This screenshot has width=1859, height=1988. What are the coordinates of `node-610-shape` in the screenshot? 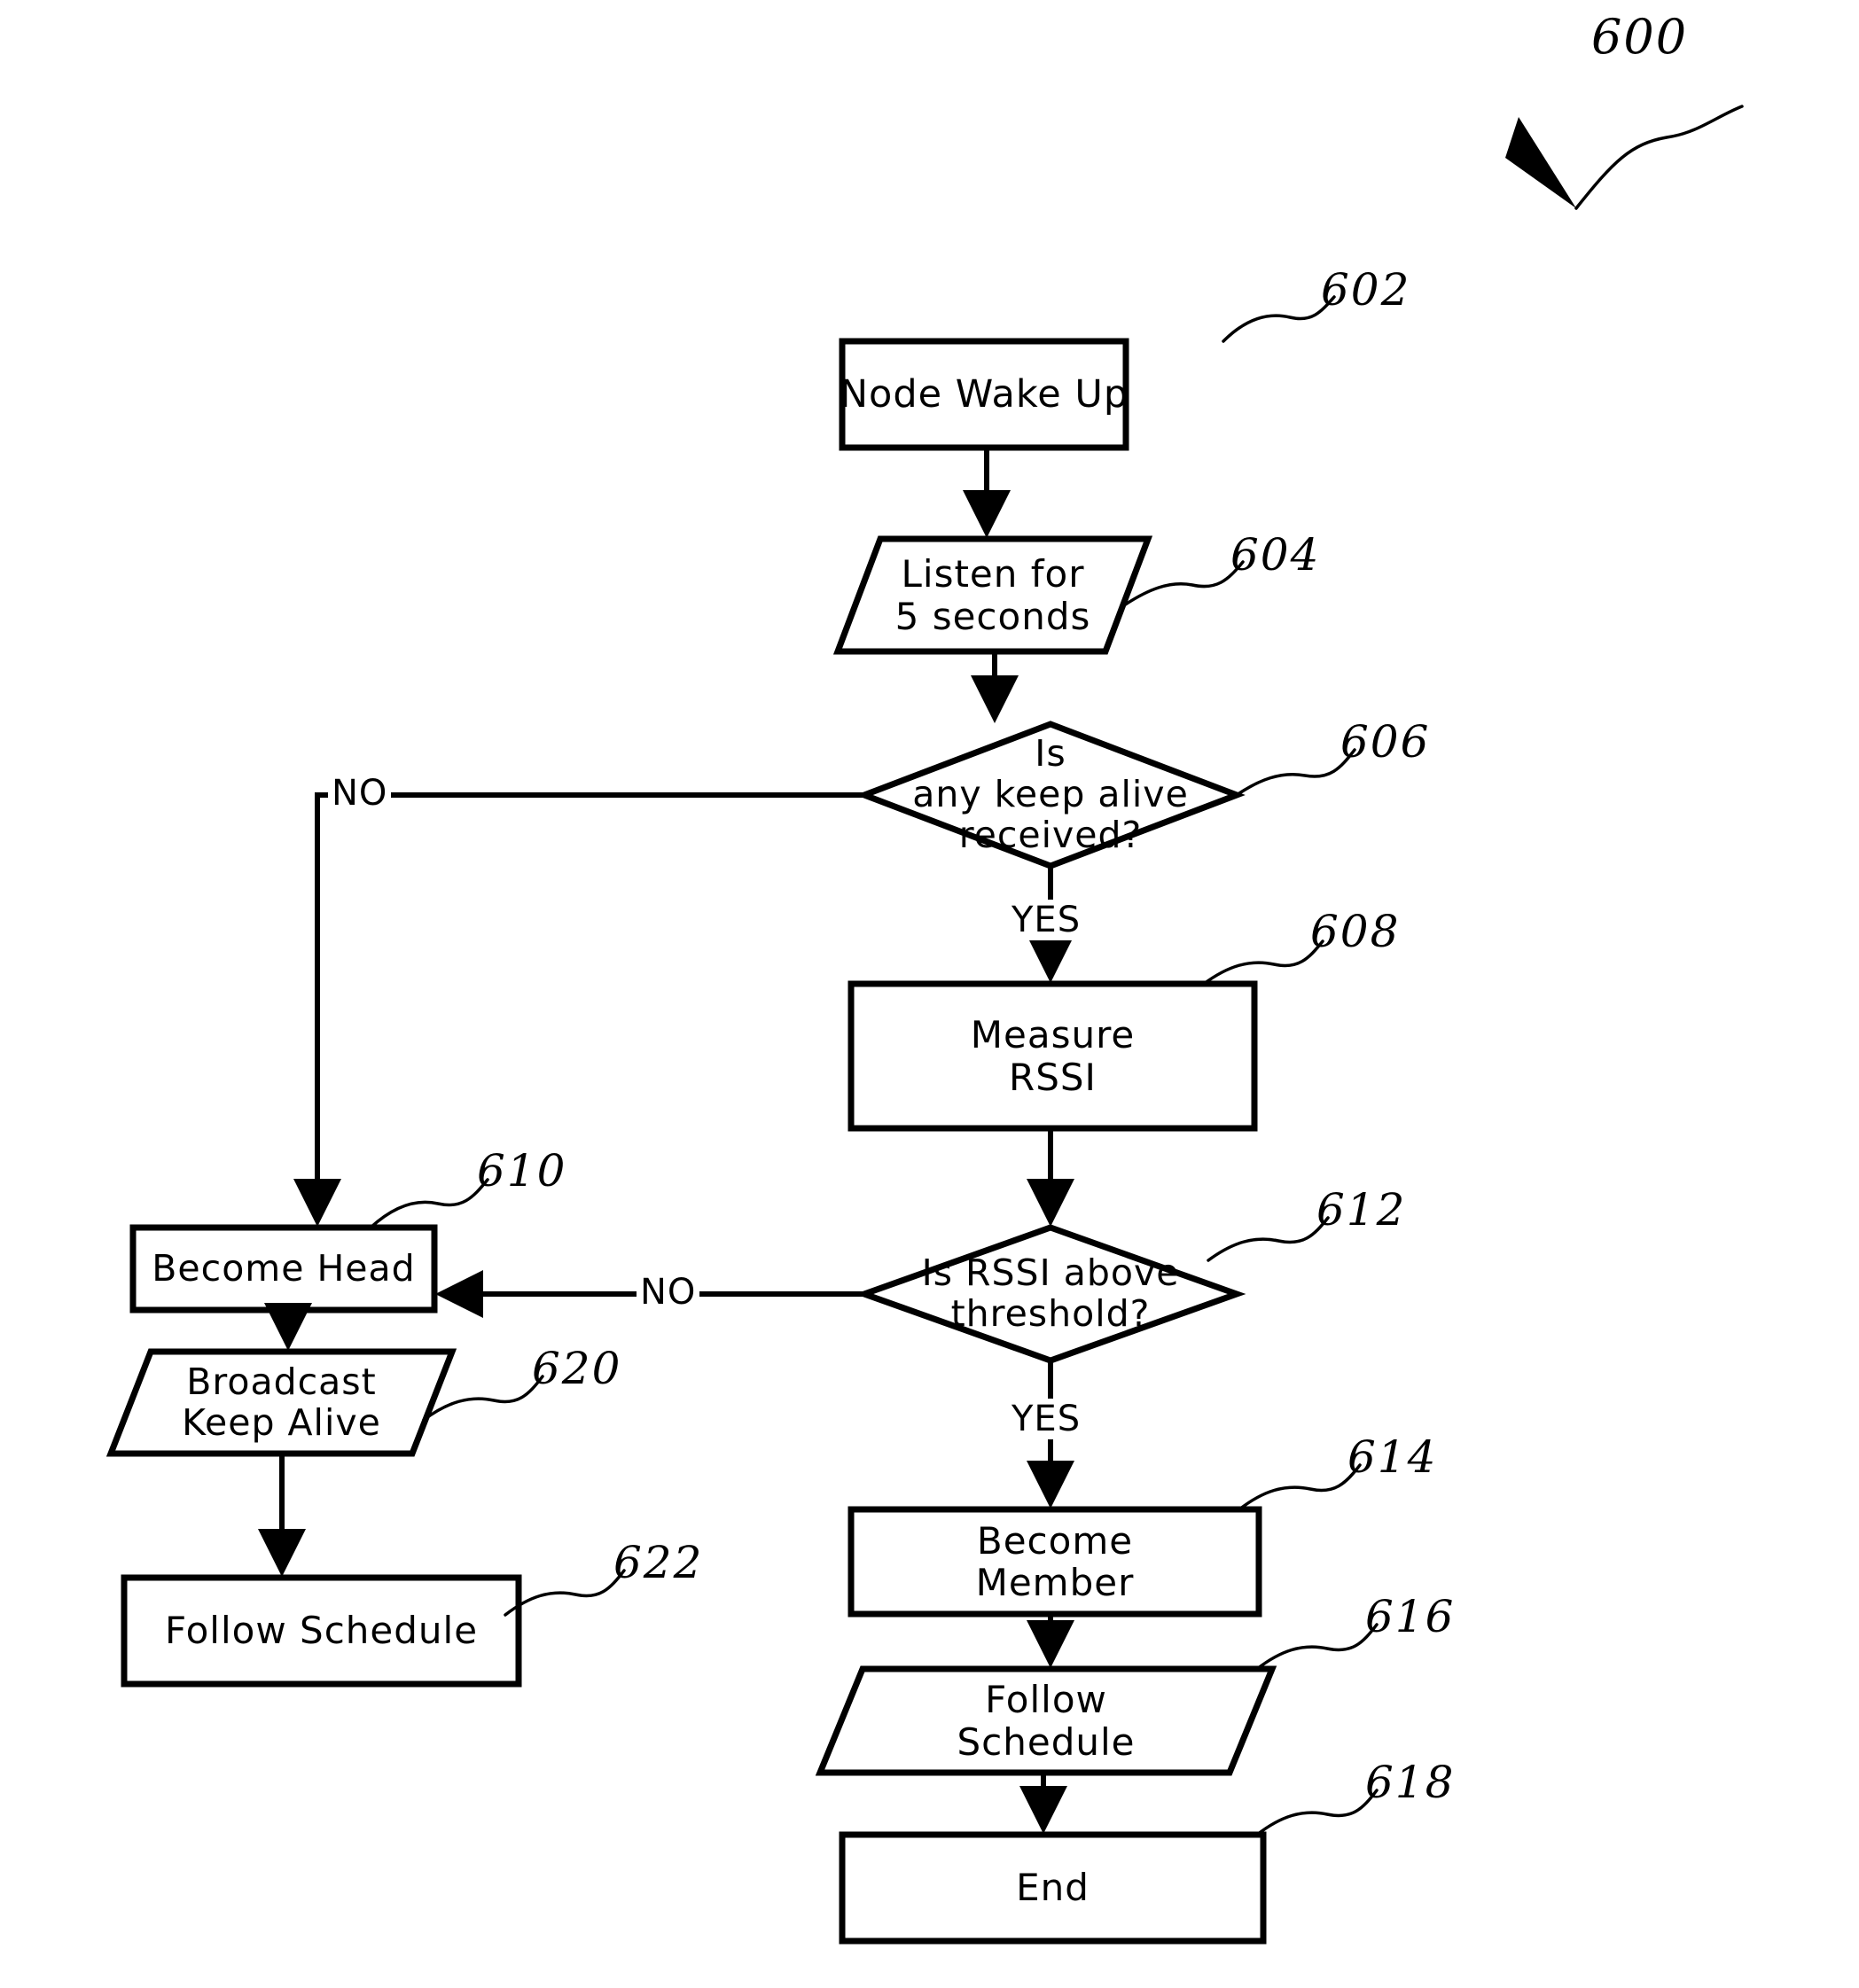 It's located at (284, 1269).